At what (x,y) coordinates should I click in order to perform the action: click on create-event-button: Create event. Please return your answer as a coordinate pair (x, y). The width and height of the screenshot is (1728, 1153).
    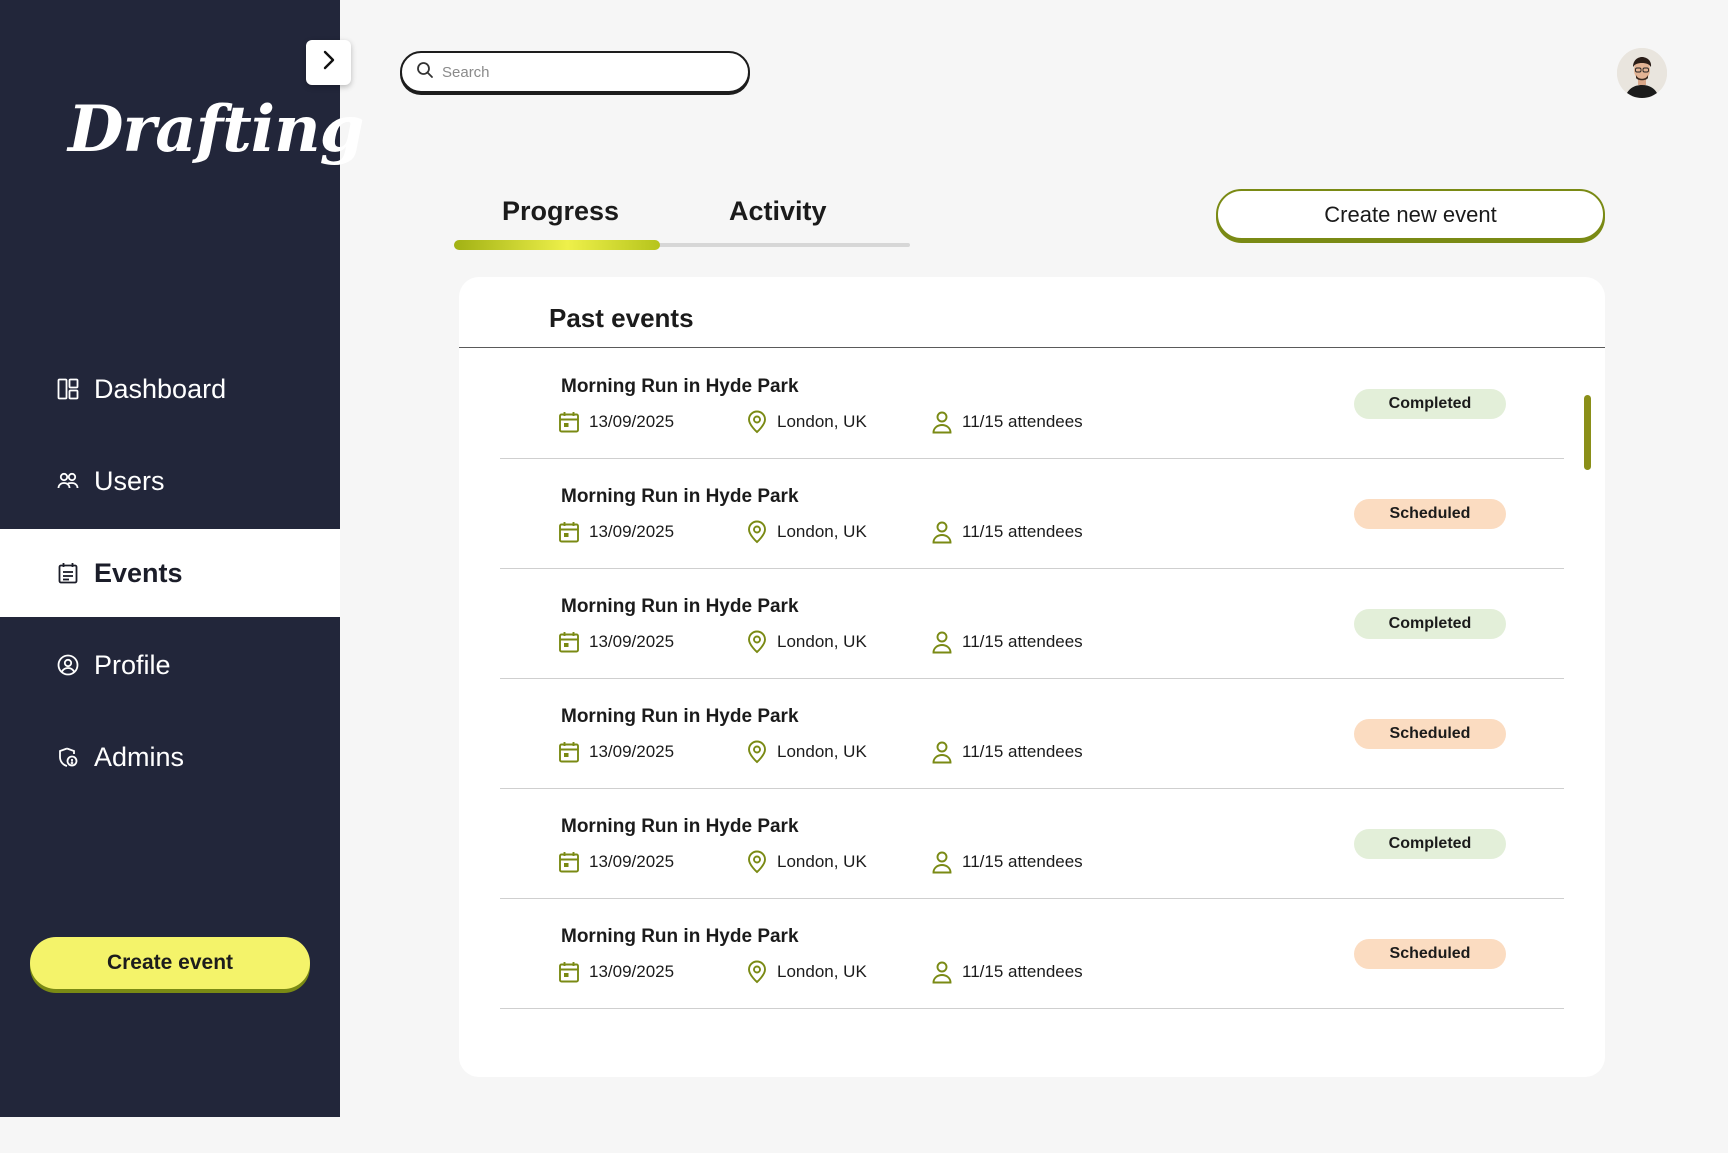
    Looking at the image, I should click on (170, 963).